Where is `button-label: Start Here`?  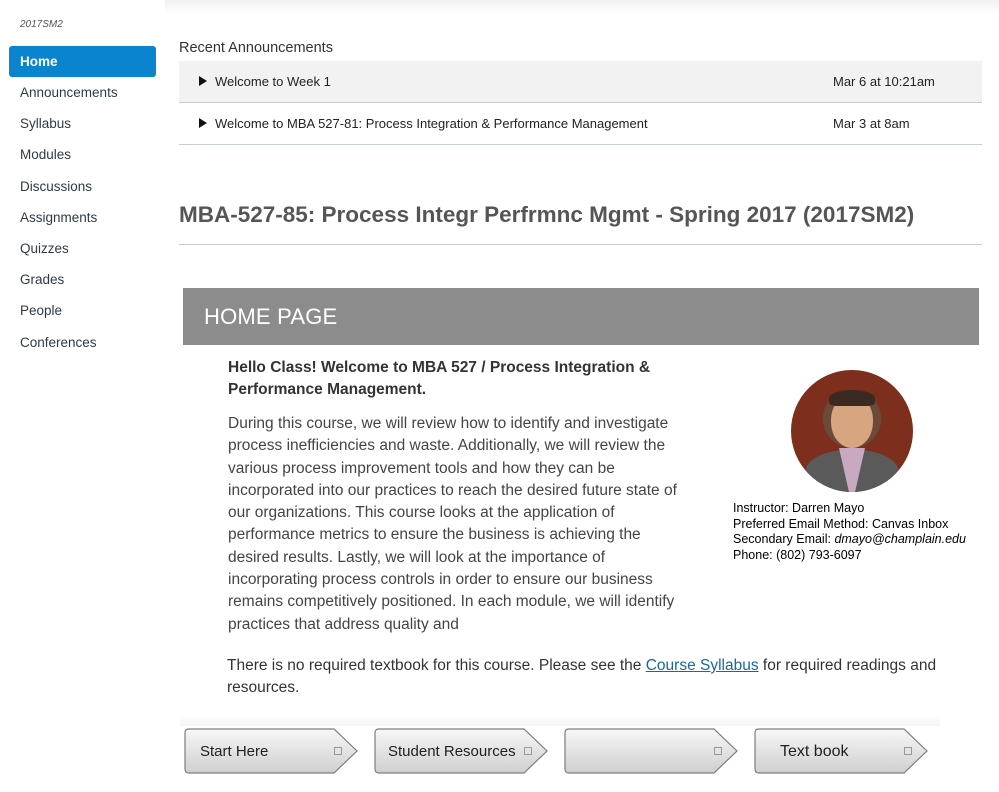 button-label: Start Here is located at coordinates (234, 751).